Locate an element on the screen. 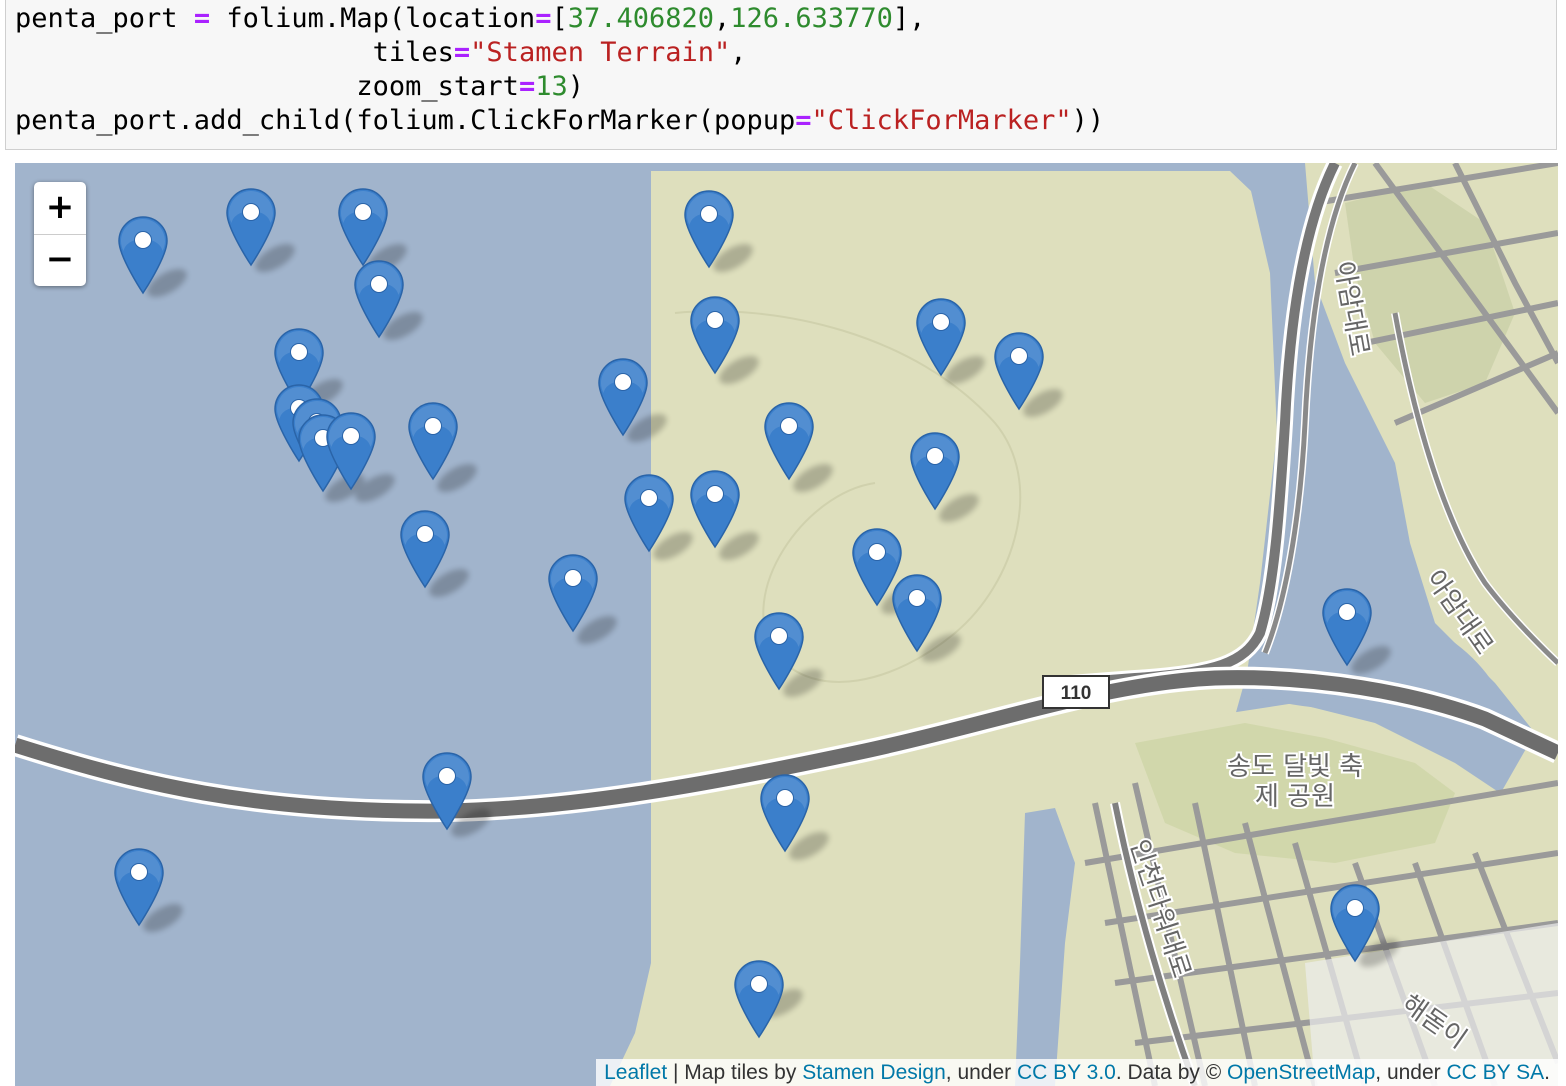 The width and height of the screenshot is (1566, 1086). code-text: [ is located at coordinates (559, 18).